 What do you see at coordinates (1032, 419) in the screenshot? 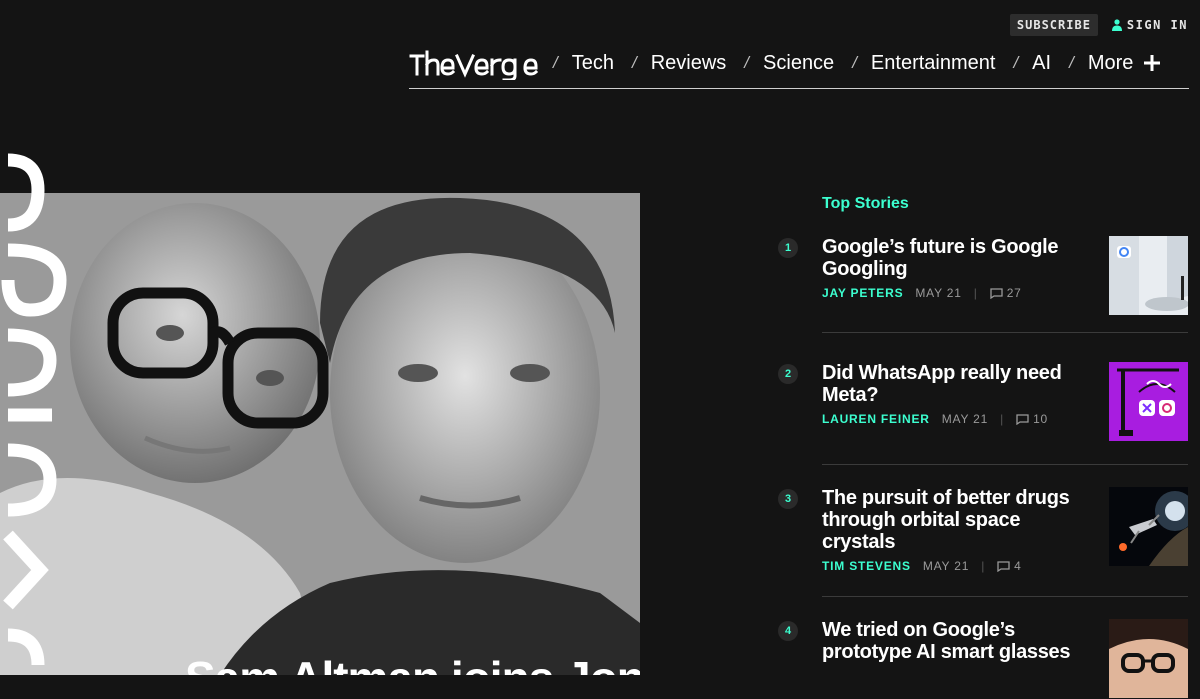
I see `story-comments: 10` at bounding box center [1032, 419].